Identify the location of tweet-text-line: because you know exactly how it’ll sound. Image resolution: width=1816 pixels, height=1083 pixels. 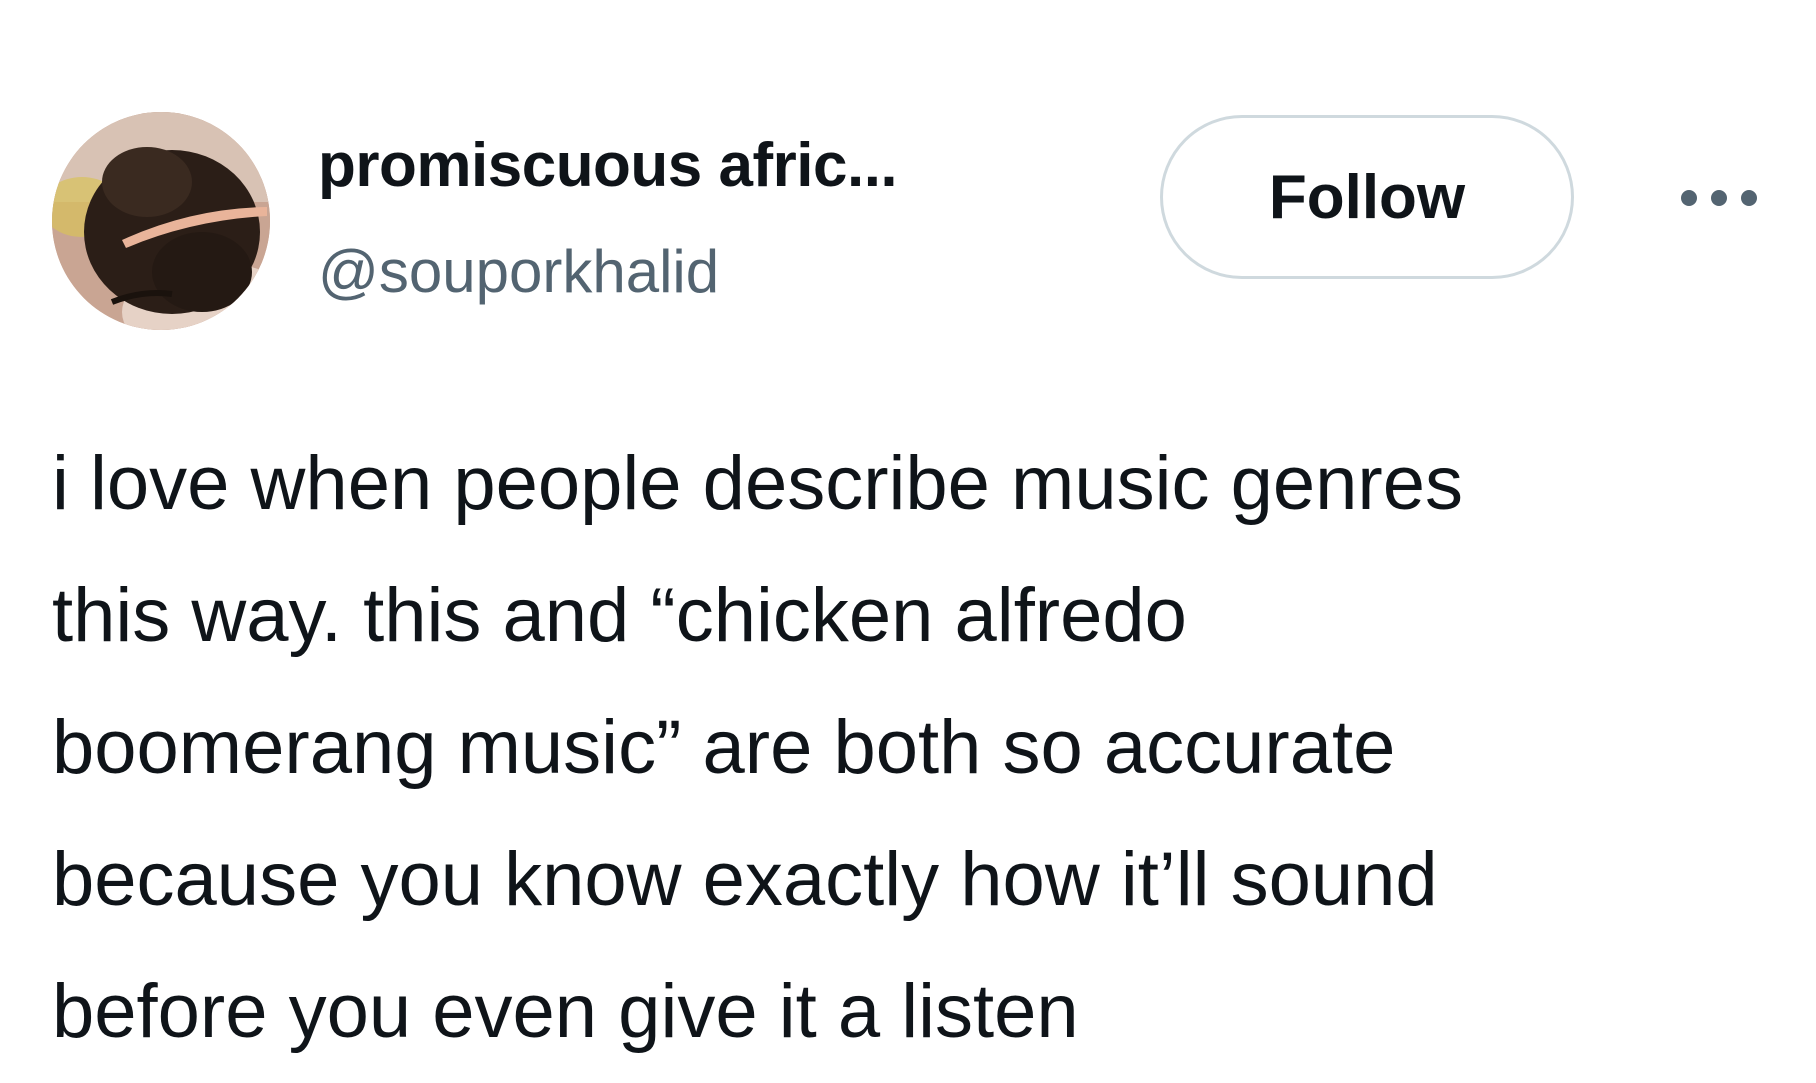
(745, 879).